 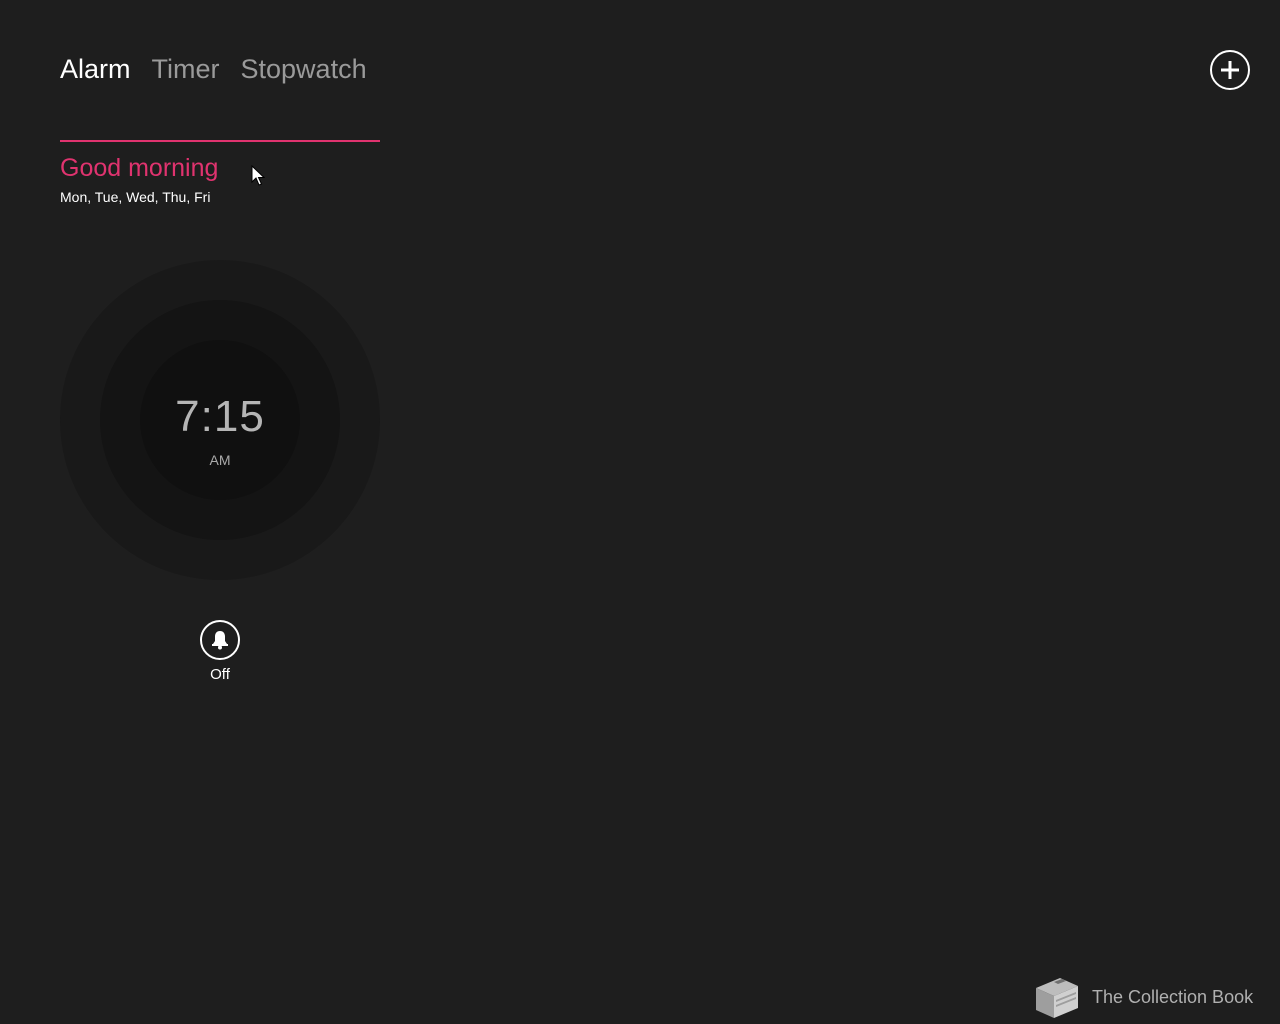 I want to click on alarm-time: 7:15, so click(x=220, y=416).